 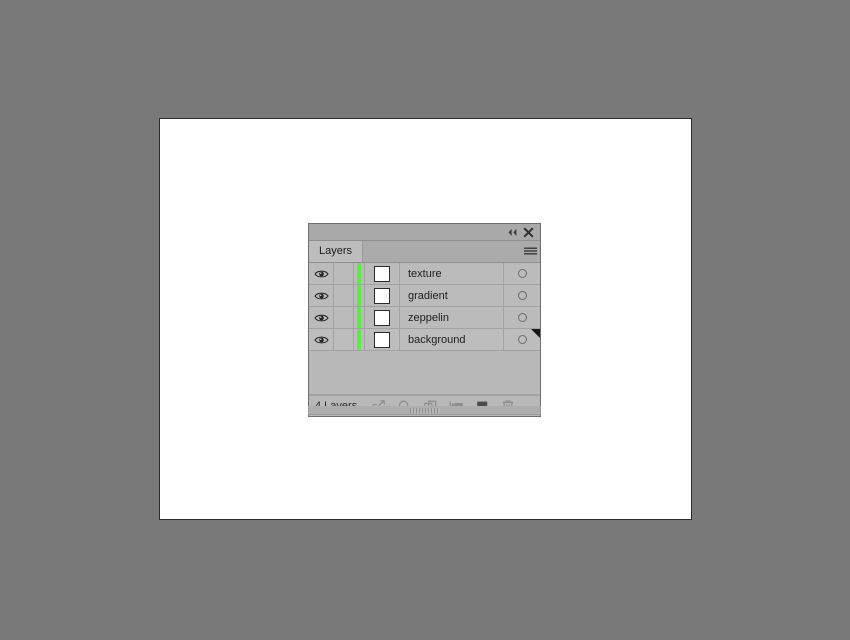 I want to click on panel-tabstrip: Layers, so click(x=424, y=252).